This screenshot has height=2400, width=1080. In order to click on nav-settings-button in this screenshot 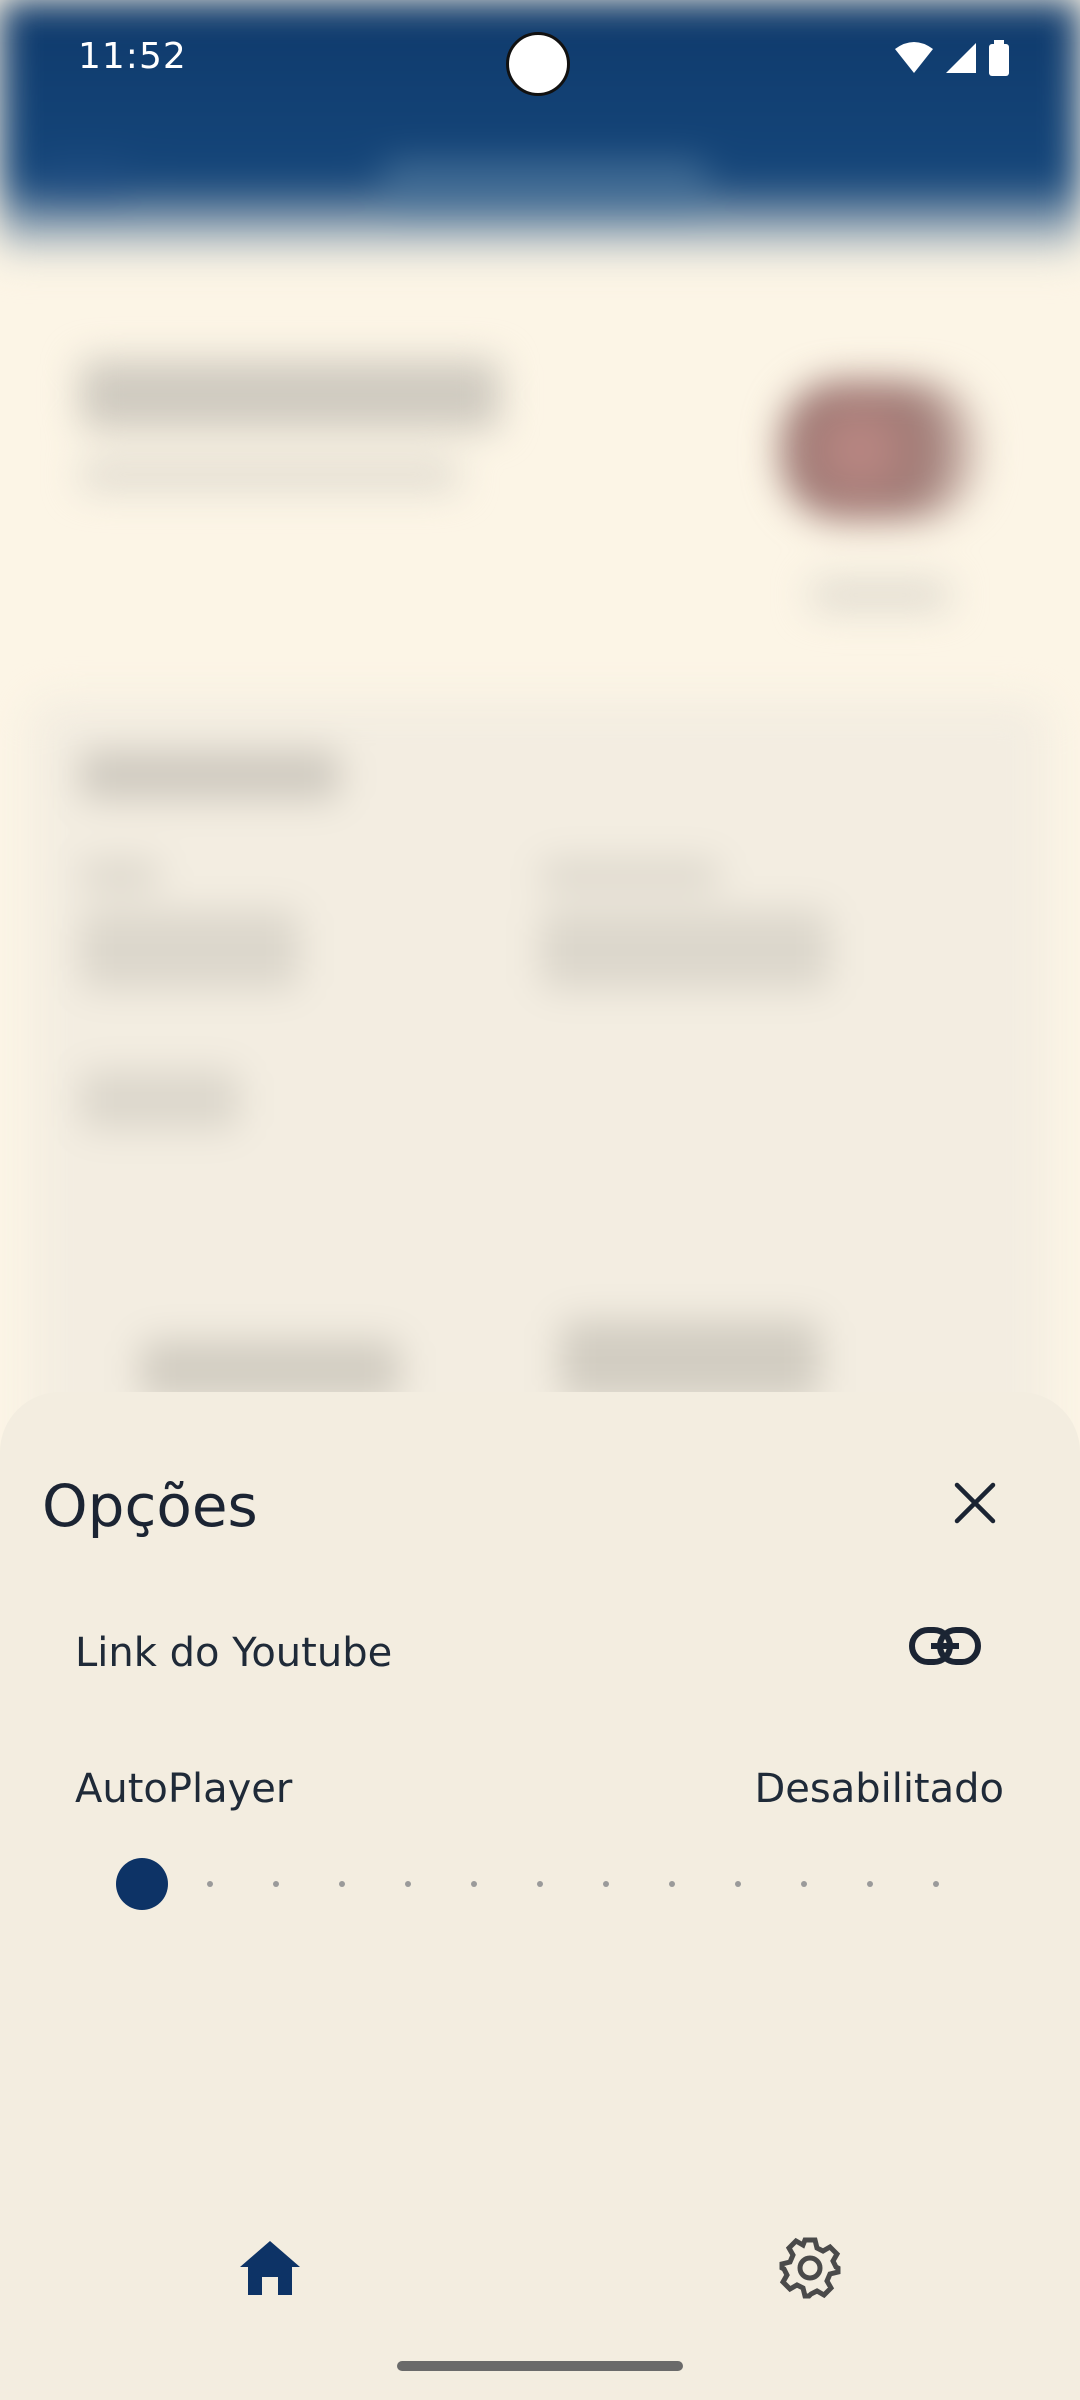, I will do `click(810, 2270)`.